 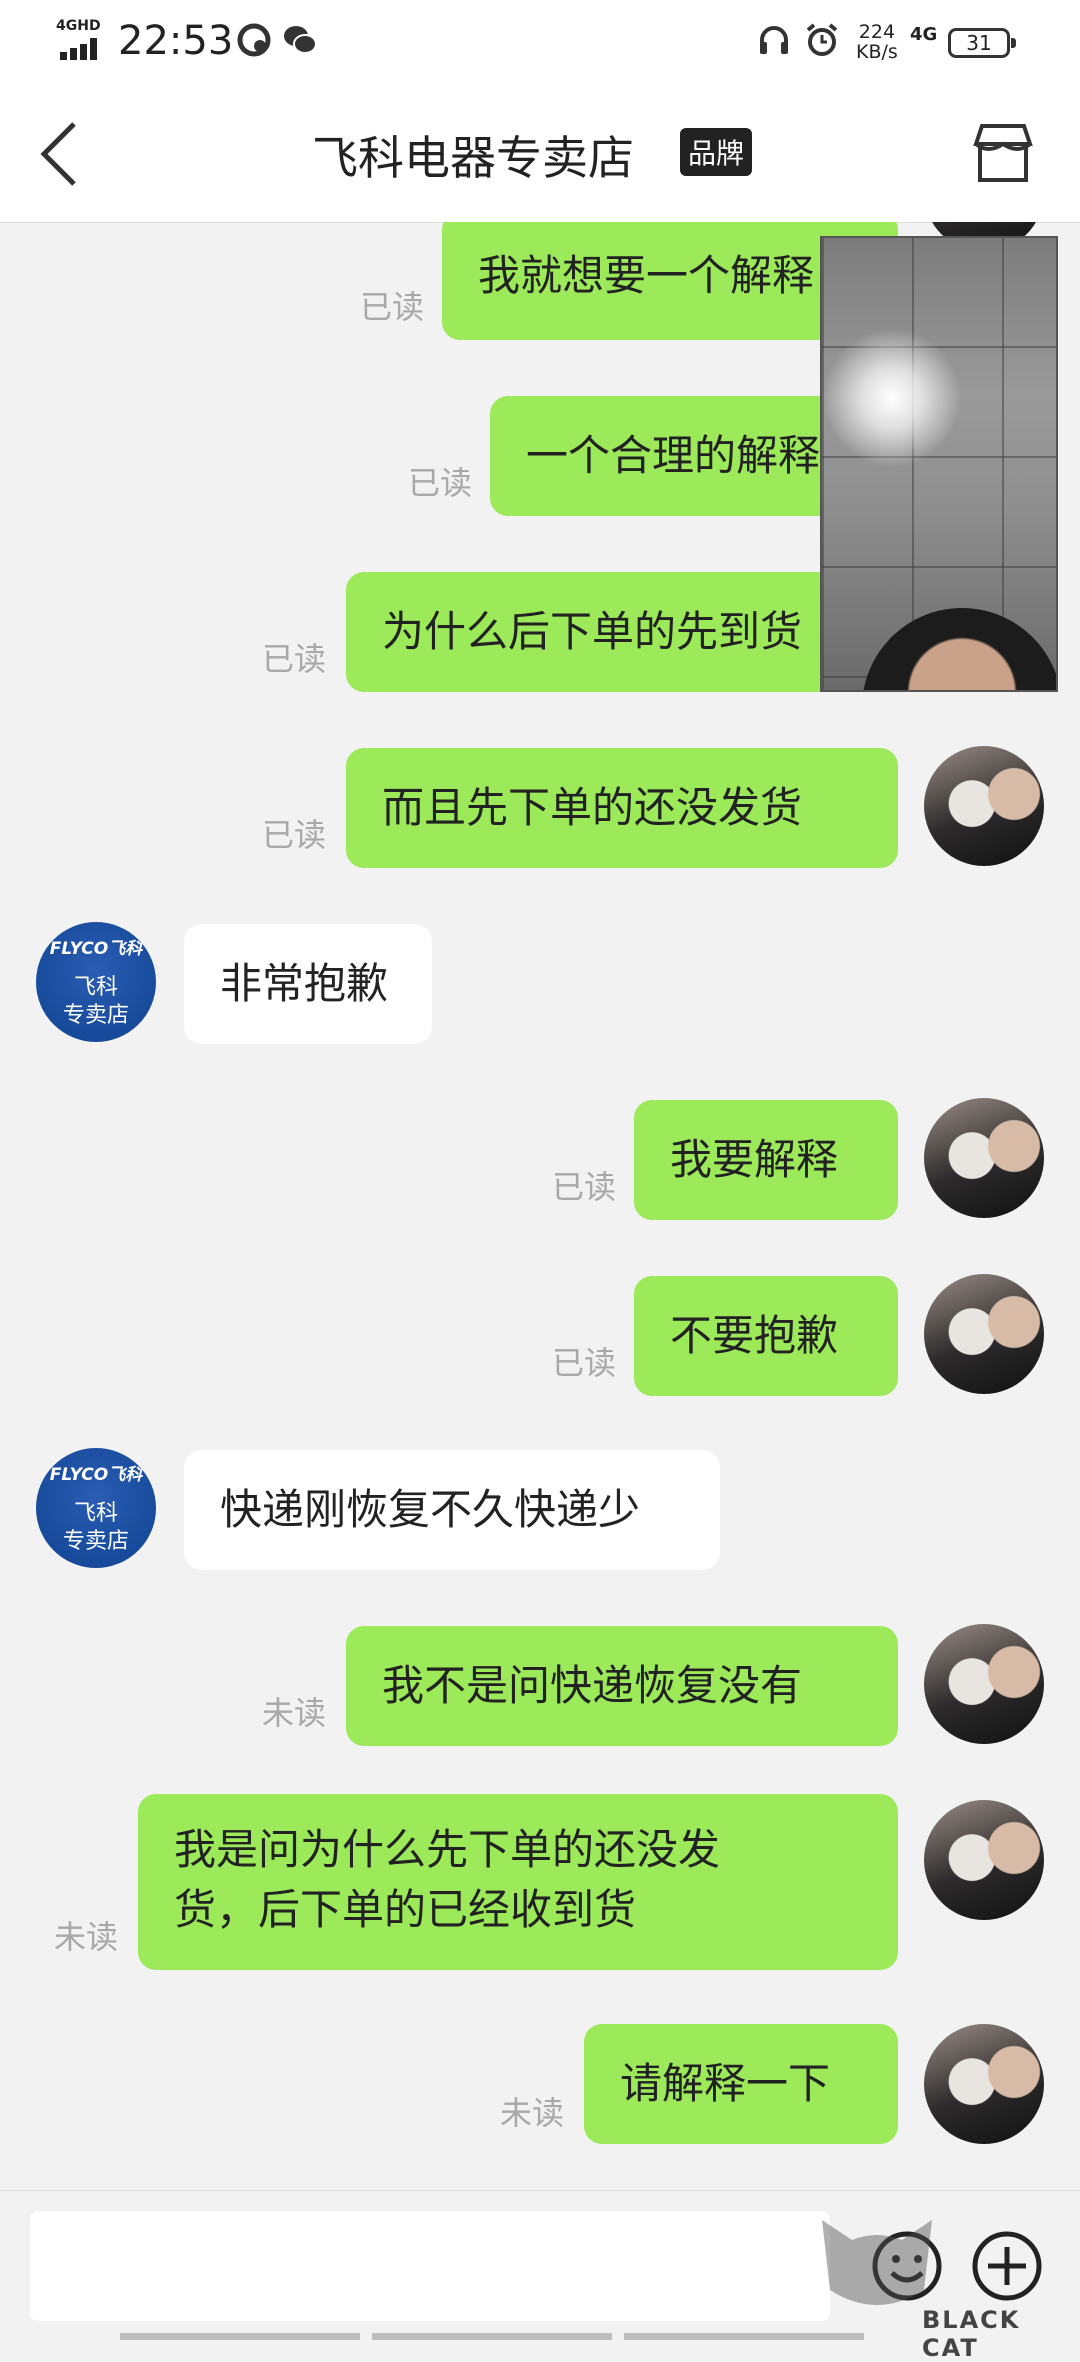 I want to click on message-bubble: 非常抱歉, so click(x=308, y=984).